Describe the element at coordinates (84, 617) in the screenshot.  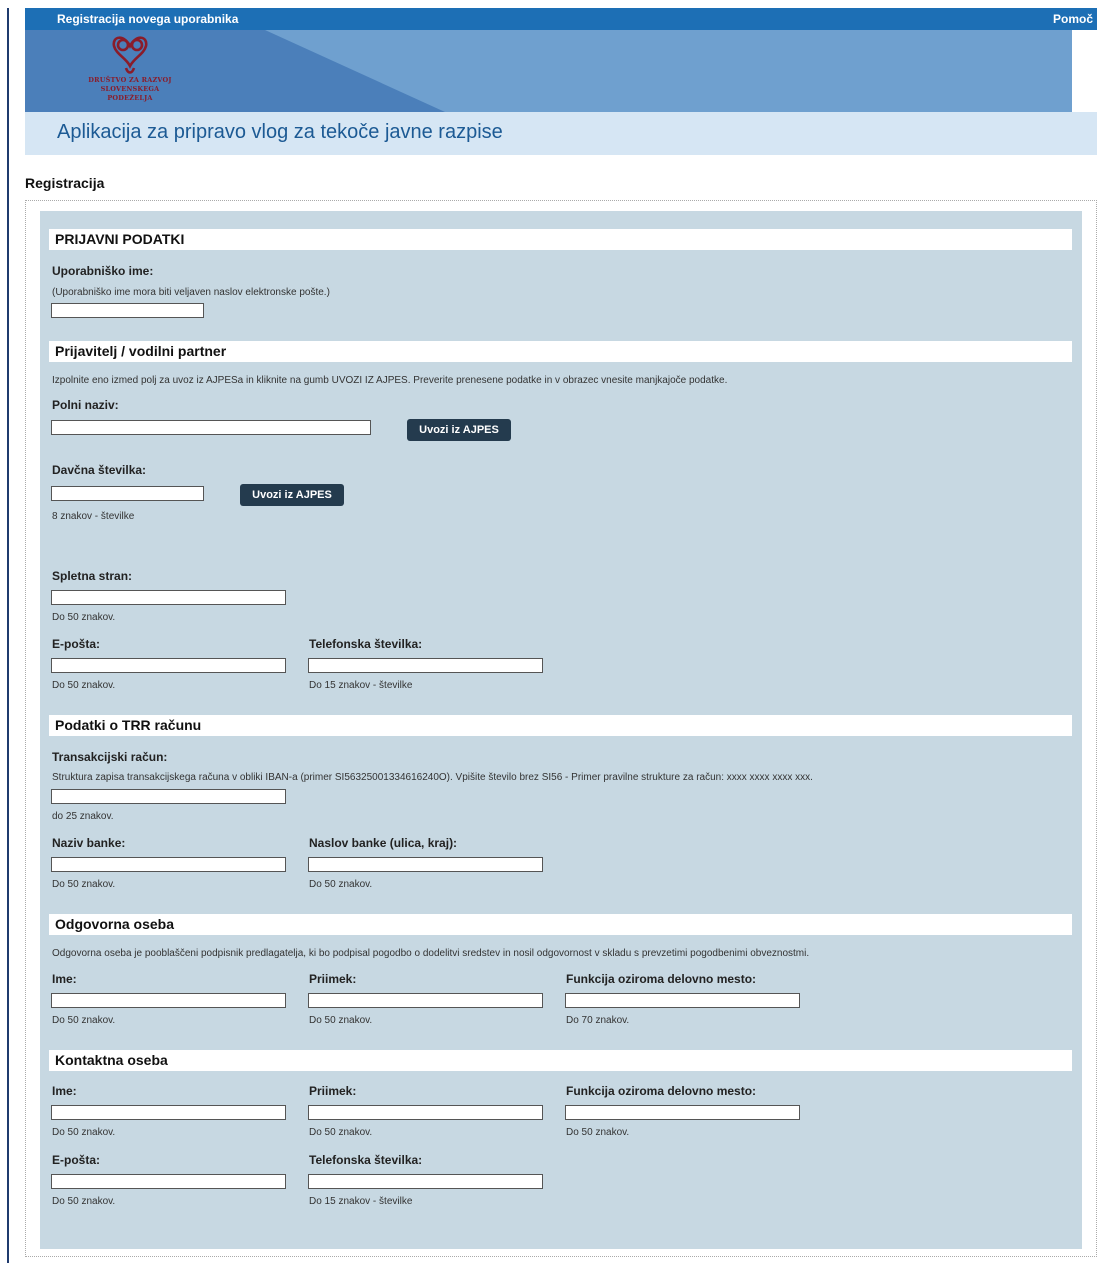
I see `website-hint: Do 50 znakov.` at that location.